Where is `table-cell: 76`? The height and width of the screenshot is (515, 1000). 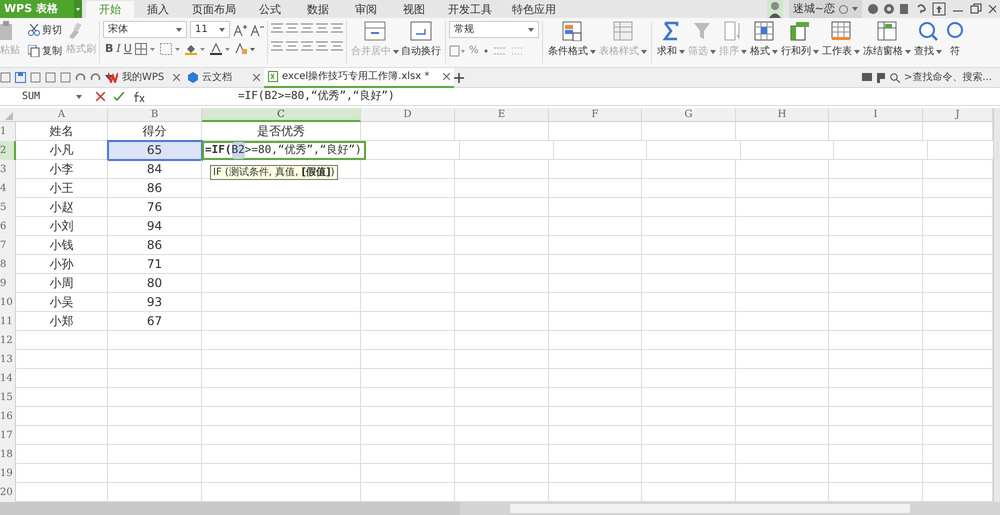 table-cell: 76 is located at coordinates (155, 207).